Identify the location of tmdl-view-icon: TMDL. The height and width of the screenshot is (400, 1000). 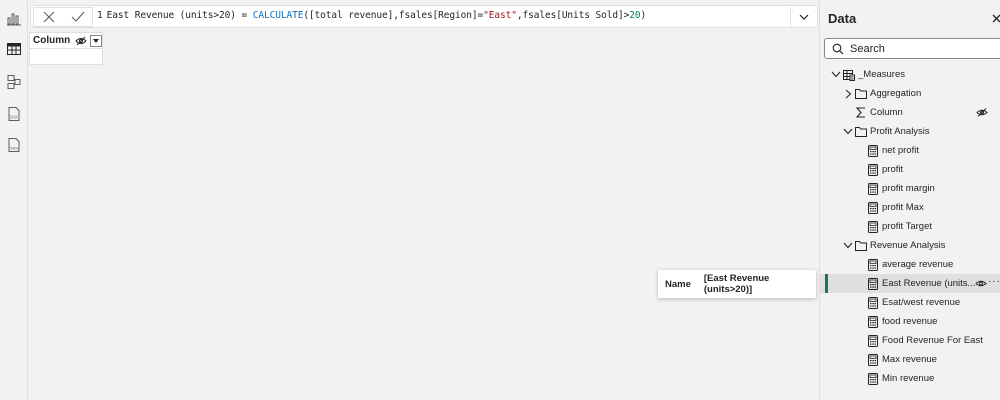
(14, 145).